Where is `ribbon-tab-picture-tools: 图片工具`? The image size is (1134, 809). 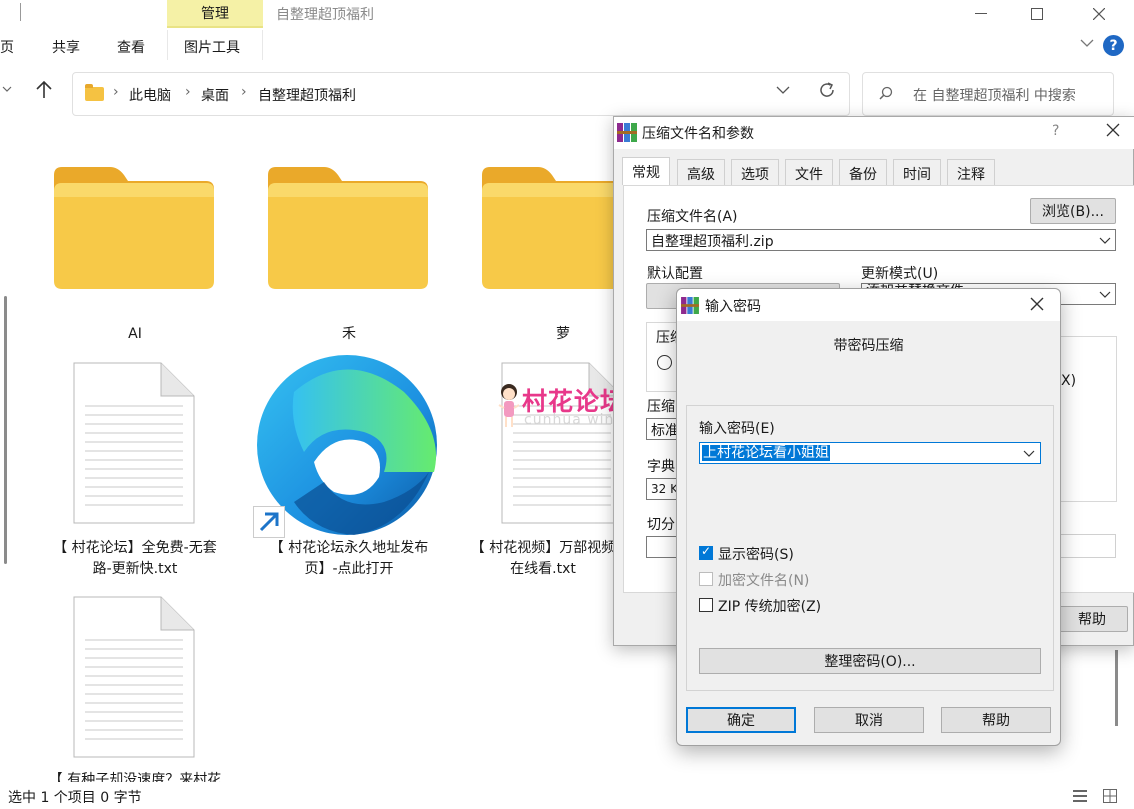
ribbon-tab-picture-tools: 图片工具 is located at coordinates (212, 47).